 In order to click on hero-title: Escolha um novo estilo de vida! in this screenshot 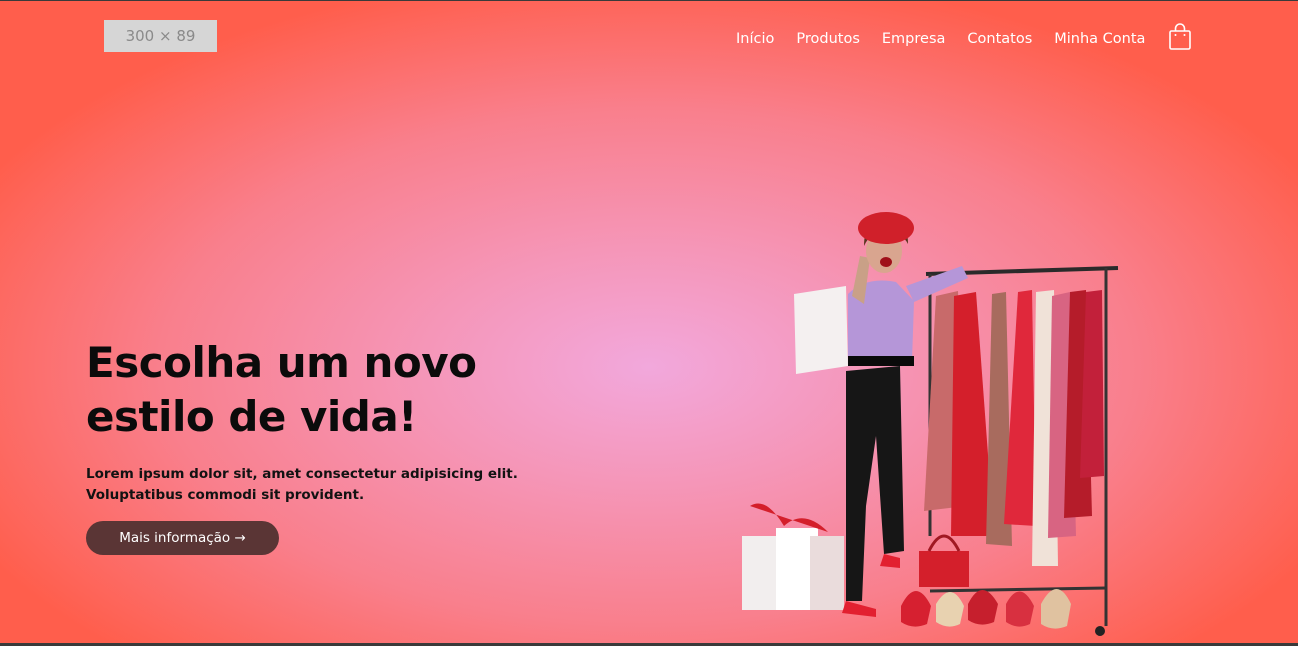, I will do `click(281, 389)`.